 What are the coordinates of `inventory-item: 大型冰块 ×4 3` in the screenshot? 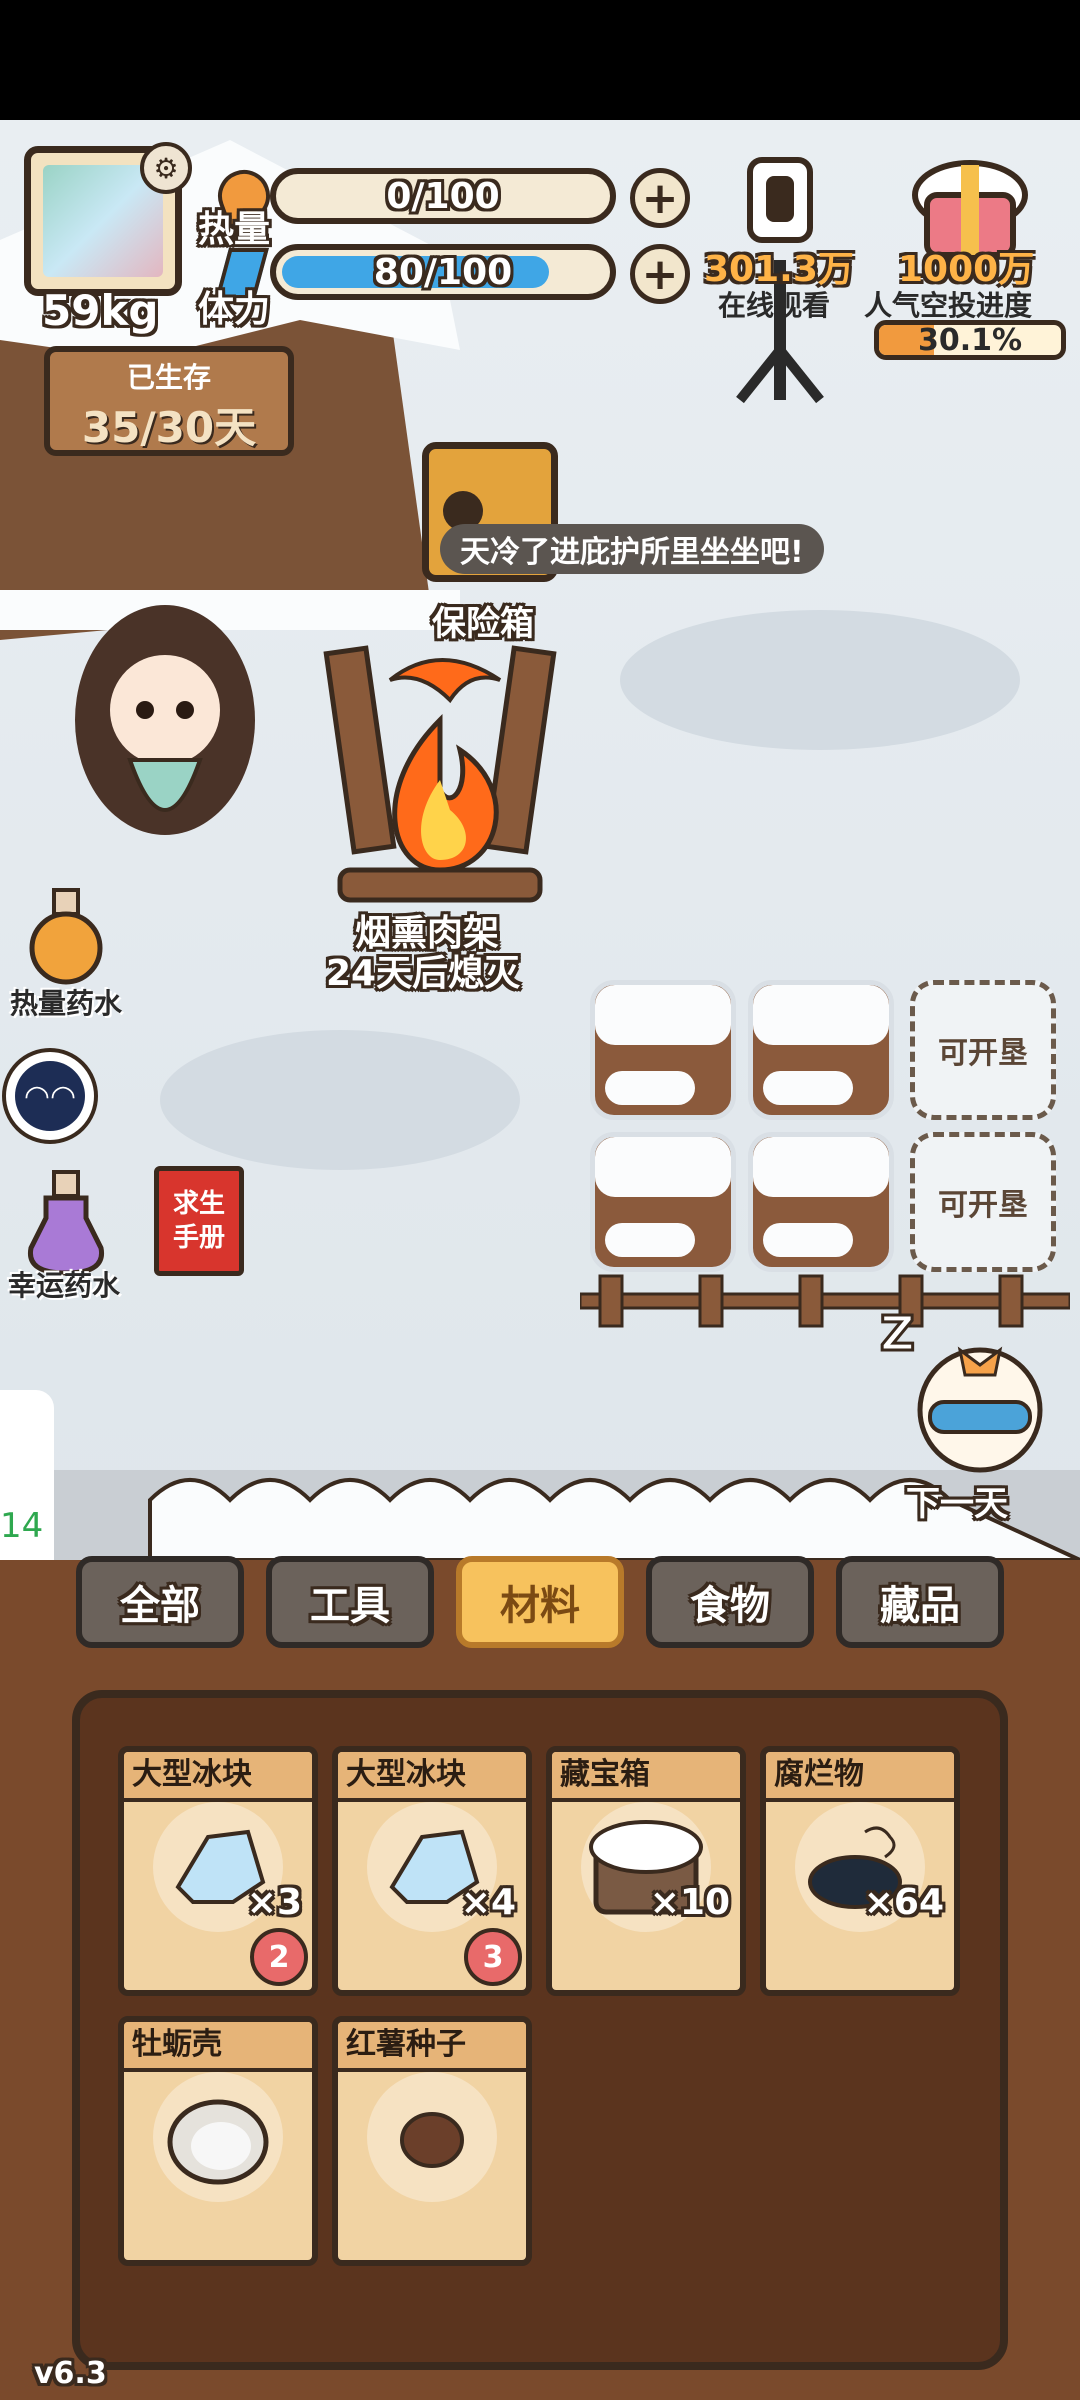 It's located at (432, 1871).